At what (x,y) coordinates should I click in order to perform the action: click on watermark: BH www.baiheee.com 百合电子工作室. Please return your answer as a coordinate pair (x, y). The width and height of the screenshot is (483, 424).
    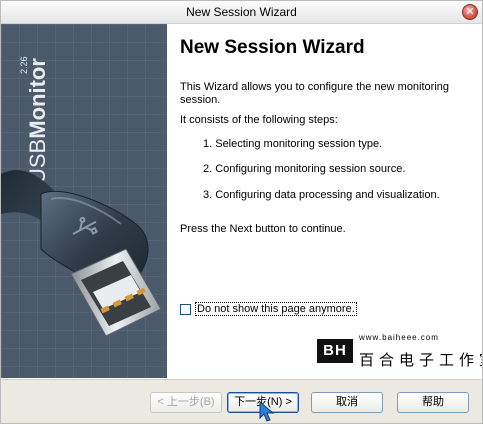
    Looking at the image, I should click on (399, 357).